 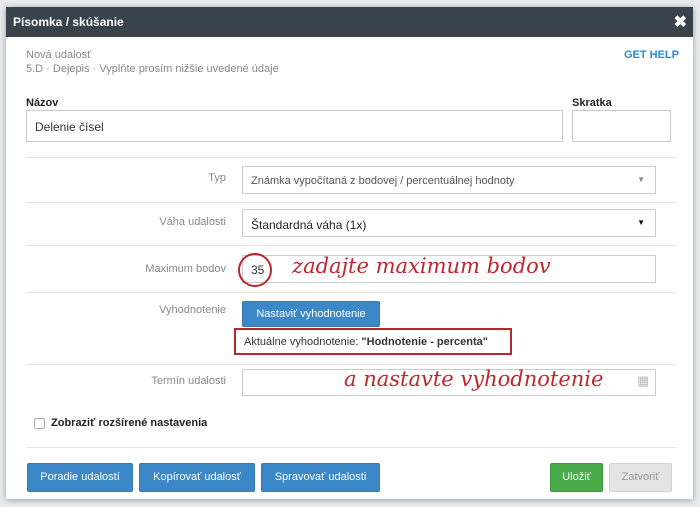 What do you see at coordinates (185, 269) in the screenshot?
I see `max-points-label: Maximum bodov` at bounding box center [185, 269].